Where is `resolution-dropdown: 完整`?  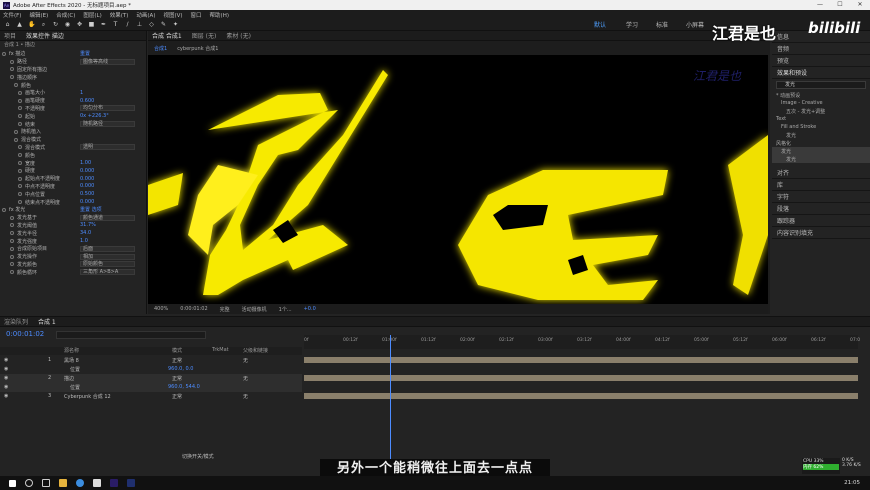 resolution-dropdown: 完整 is located at coordinates (225, 309).